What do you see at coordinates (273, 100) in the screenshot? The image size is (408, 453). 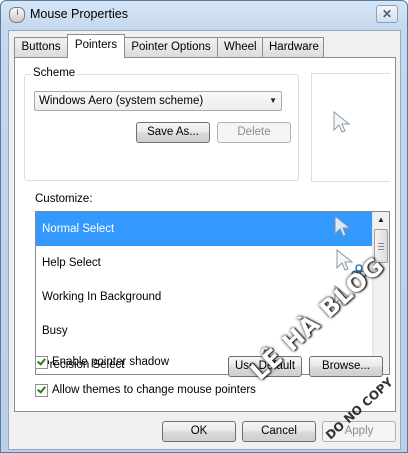 I see `chevron-down-icon: ▼` at bounding box center [273, 100].